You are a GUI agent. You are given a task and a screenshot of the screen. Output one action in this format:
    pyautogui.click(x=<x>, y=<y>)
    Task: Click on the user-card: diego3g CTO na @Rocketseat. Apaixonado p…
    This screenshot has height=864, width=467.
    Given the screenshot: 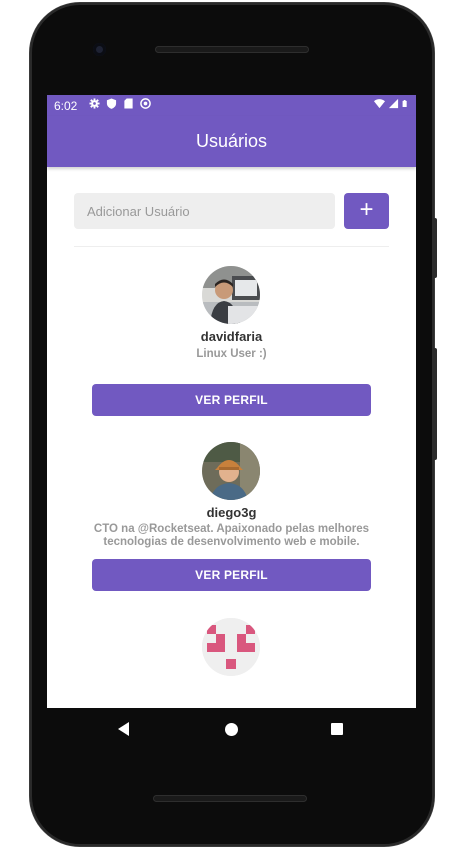 What is the action you would take?
    pyautogui.click(x=231, y=517)
    